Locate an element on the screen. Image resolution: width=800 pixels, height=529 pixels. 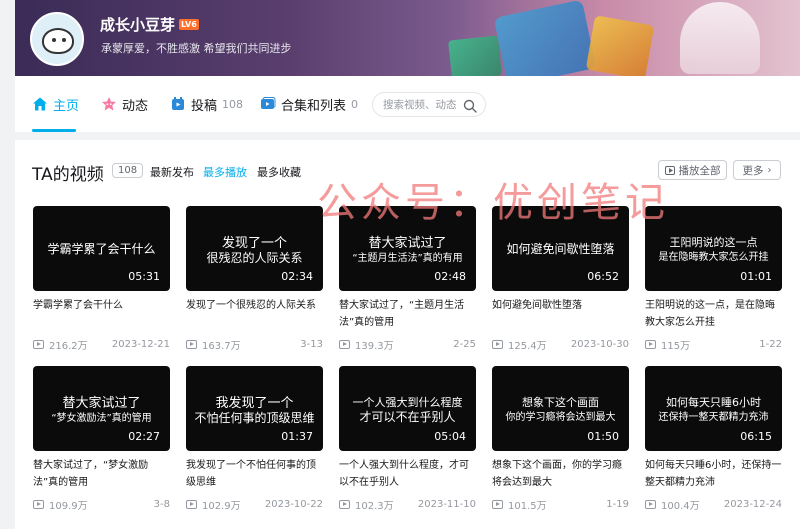
avatar is located at coordinates (57, 39).